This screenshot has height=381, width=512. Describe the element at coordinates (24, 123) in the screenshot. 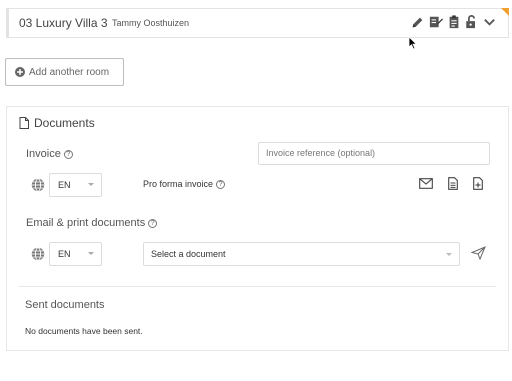

I see `document-icon` at that location.